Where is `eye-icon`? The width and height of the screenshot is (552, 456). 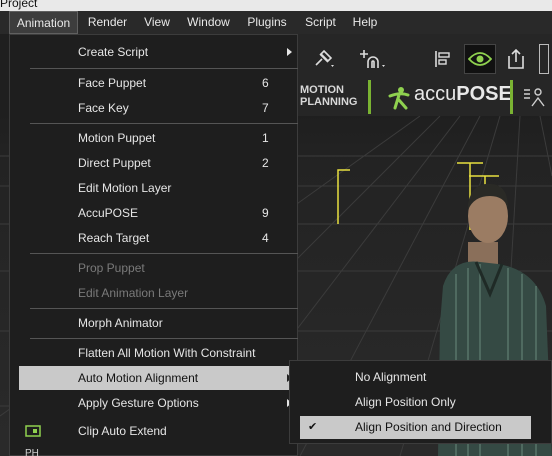 eye-icon is located at coordinates (480, 59).